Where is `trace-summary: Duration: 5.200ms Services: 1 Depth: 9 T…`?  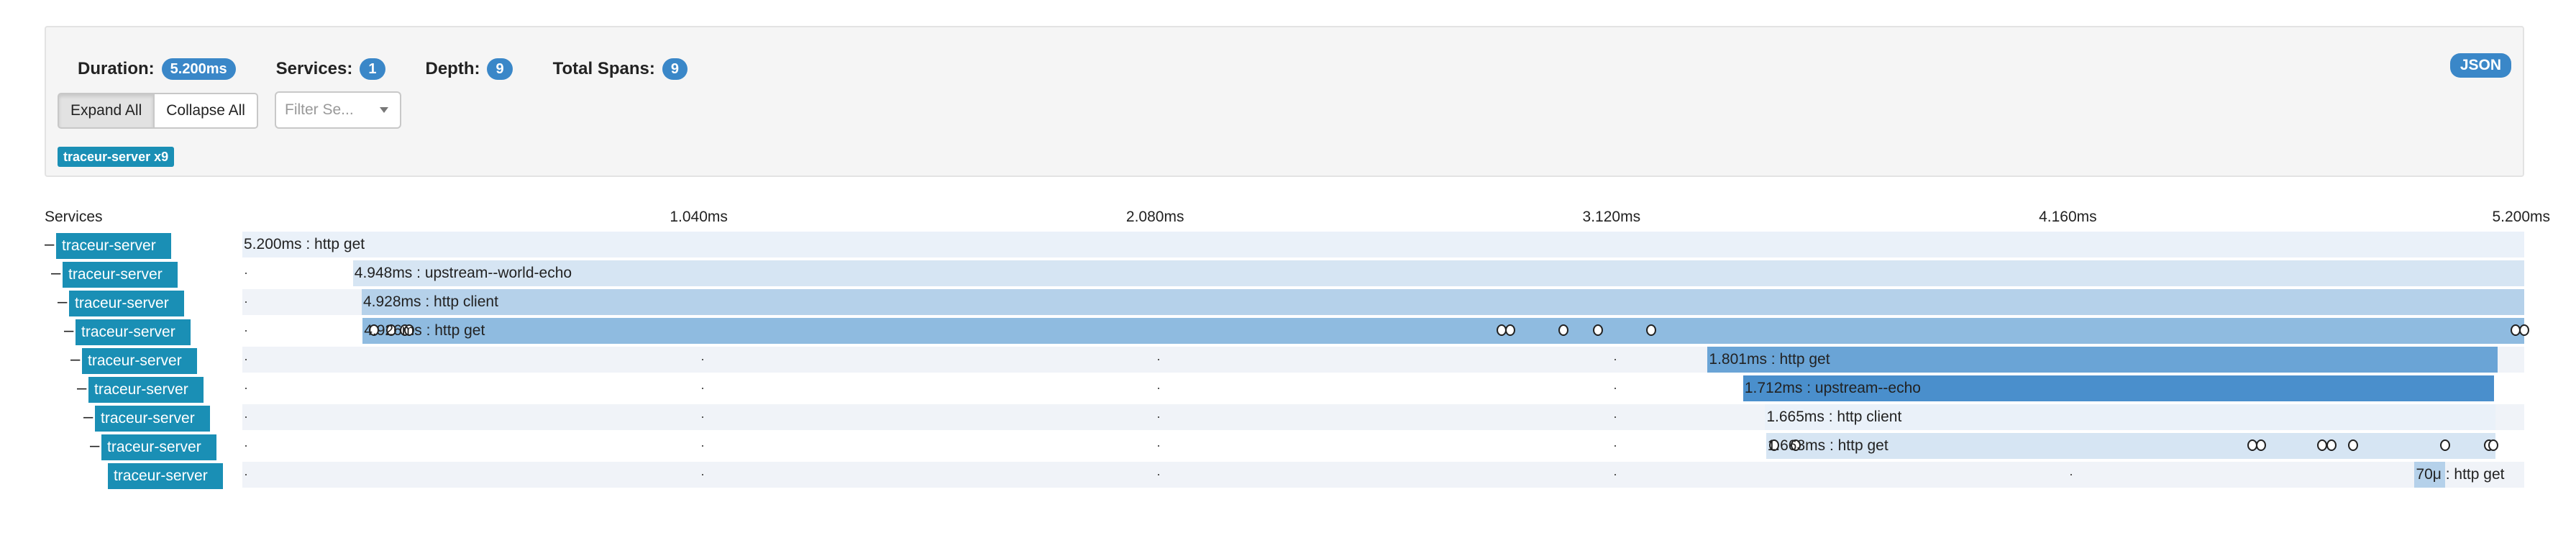
trace-summary: Duration: 5.200ms Services: 1 Depth: 9 T… is located at coordinates (403, 69).